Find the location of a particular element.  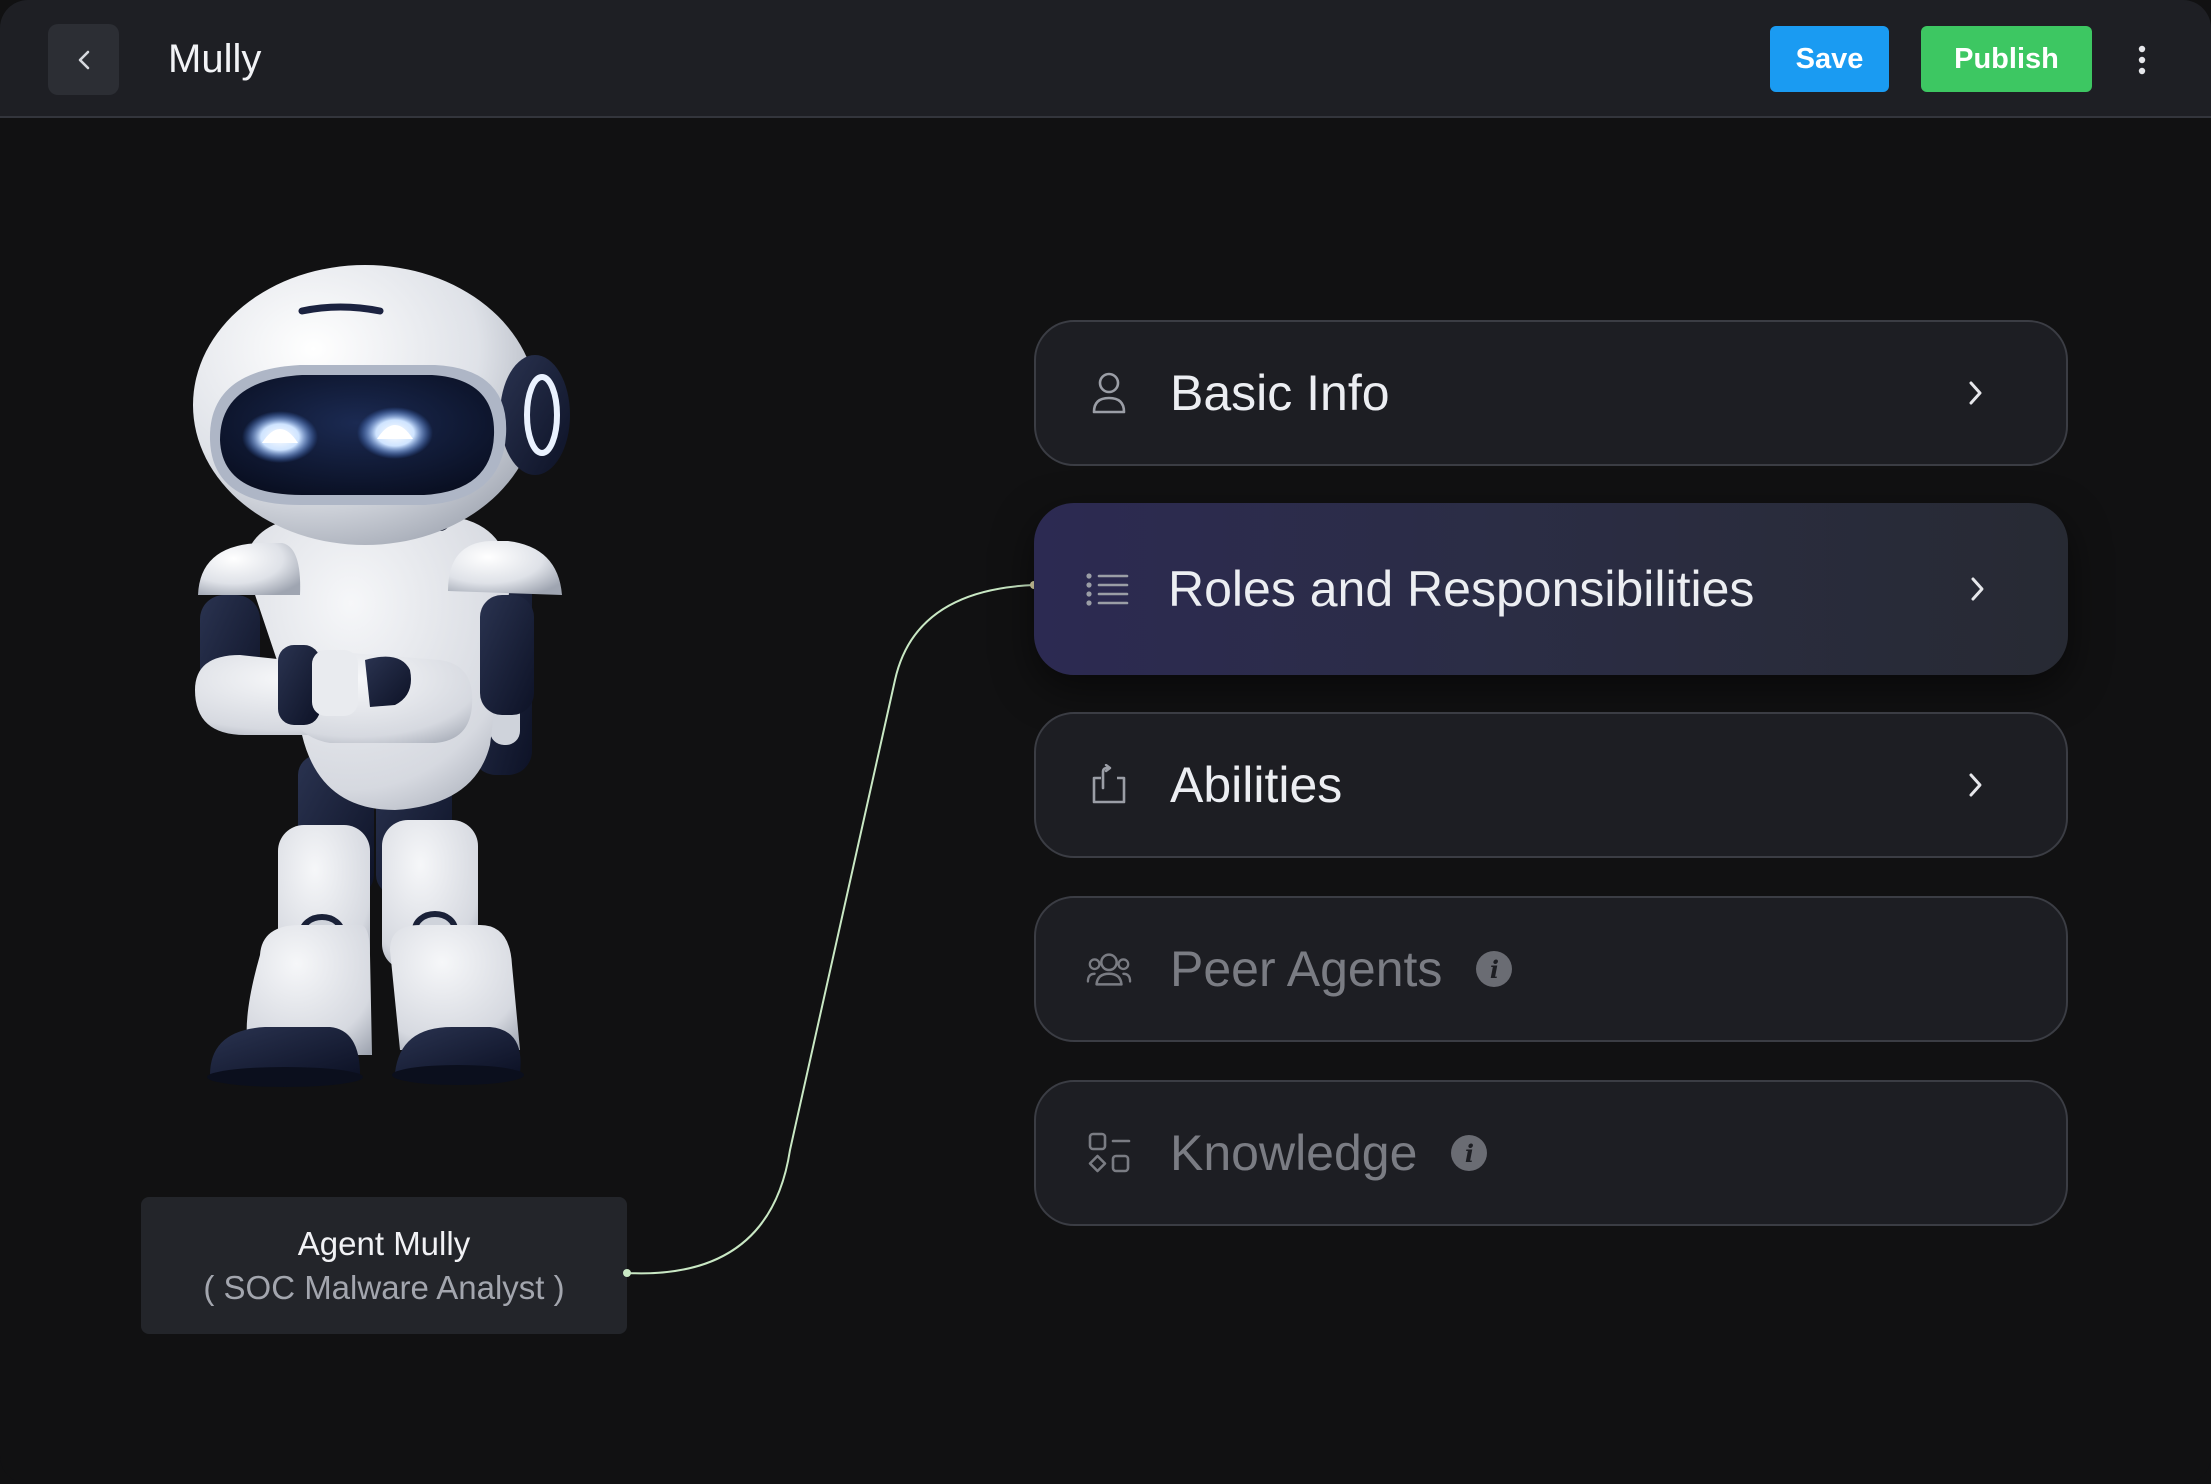

menu-item-abilities: Abilities is located at coordinates (1551, 785).